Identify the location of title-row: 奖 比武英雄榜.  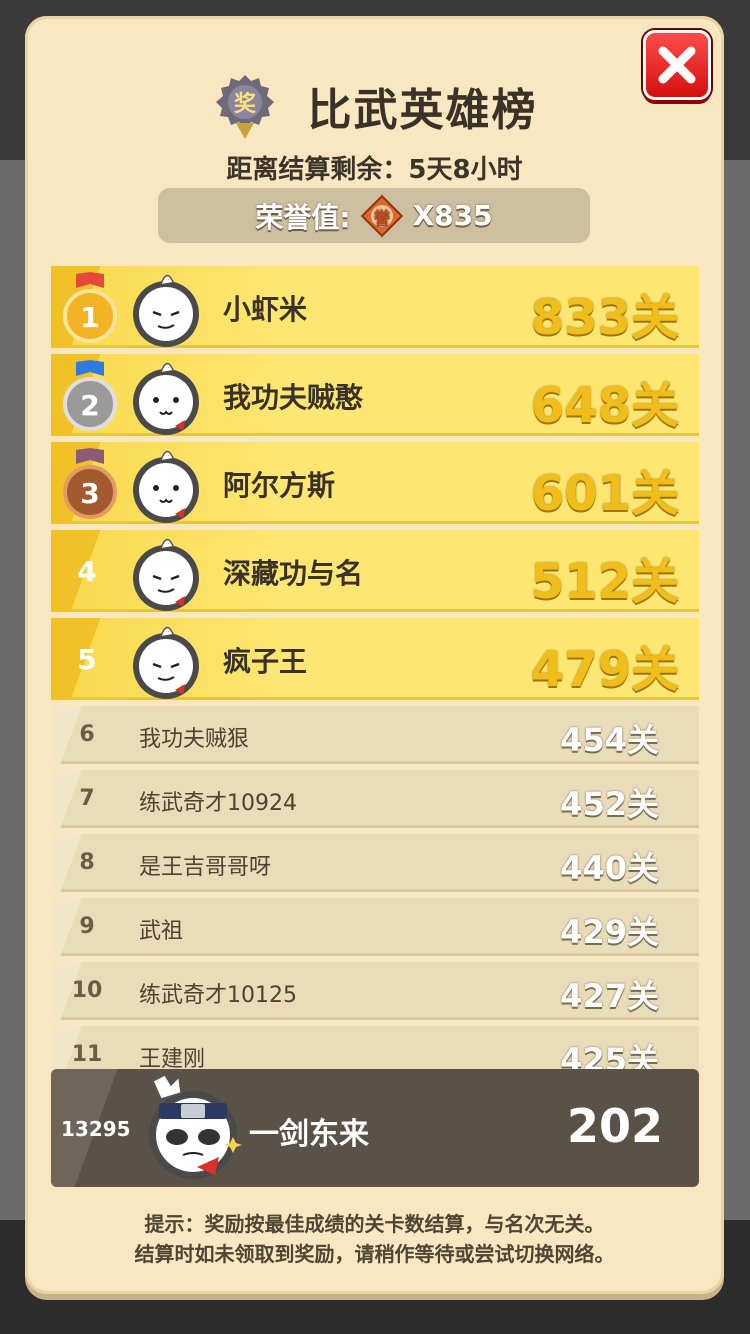
(374, 106).